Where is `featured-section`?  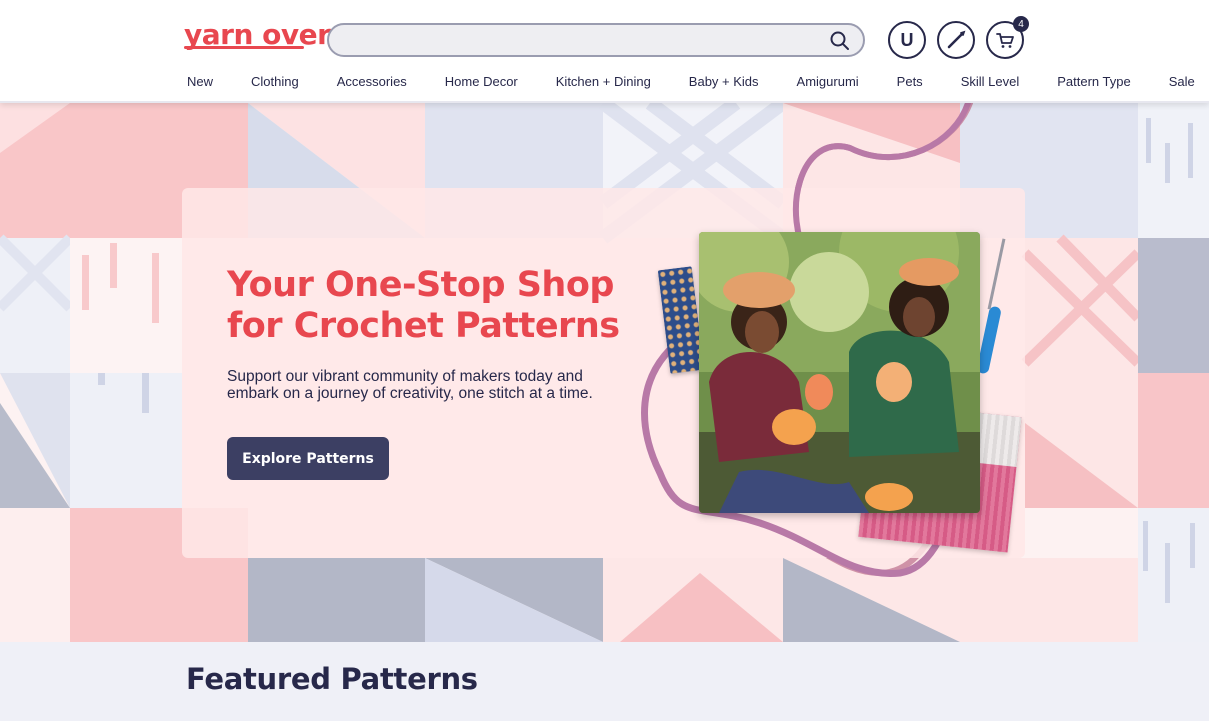 featured-section is located at coordinates (604, 681).